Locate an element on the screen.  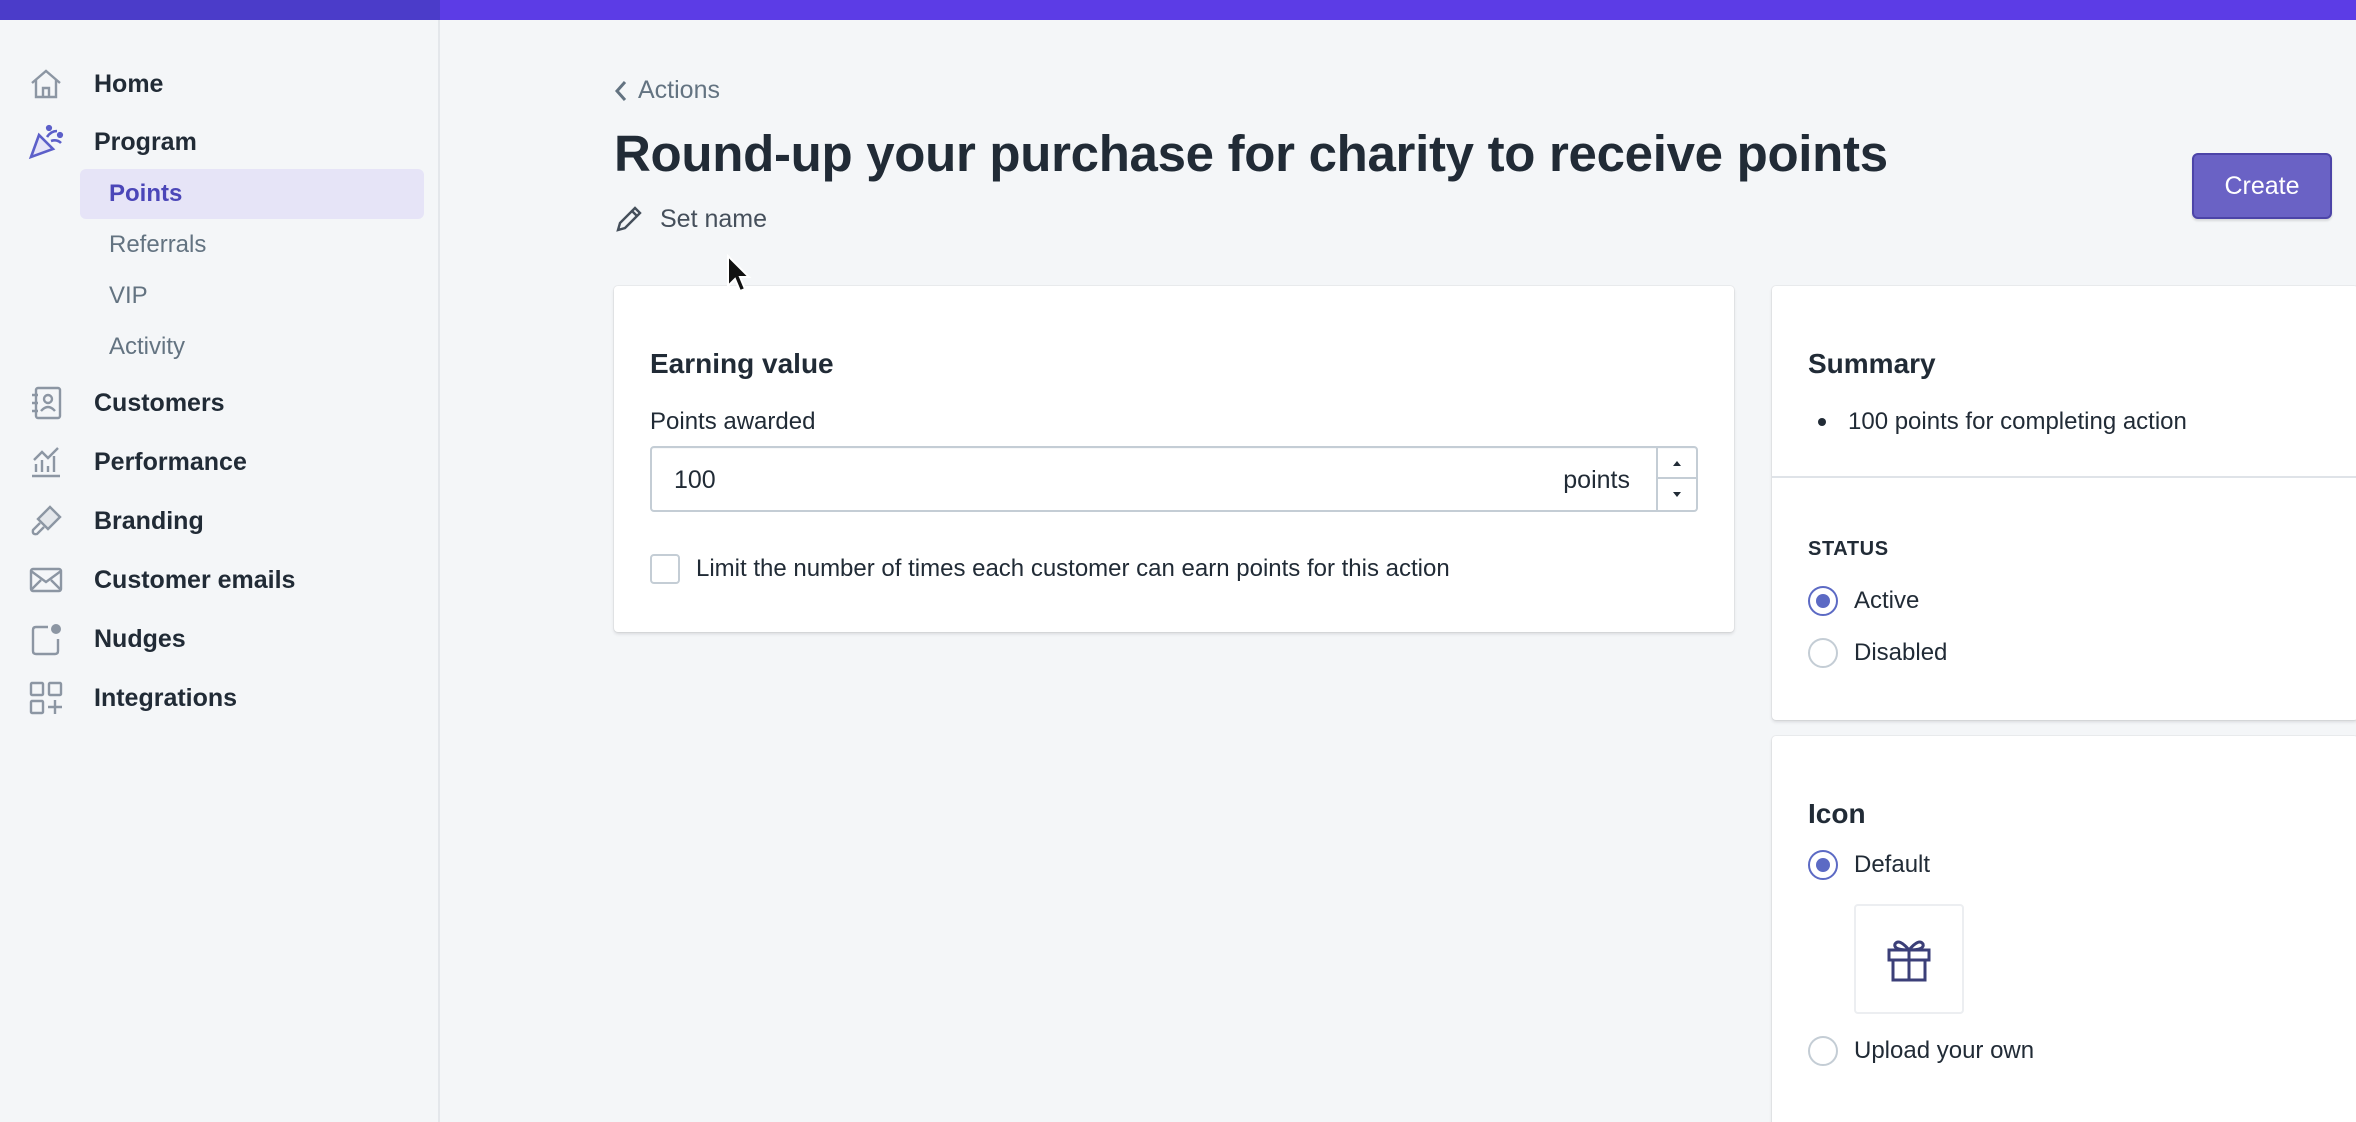
sidebar-item-label: Customer emails is located at coordinates (195, 579).